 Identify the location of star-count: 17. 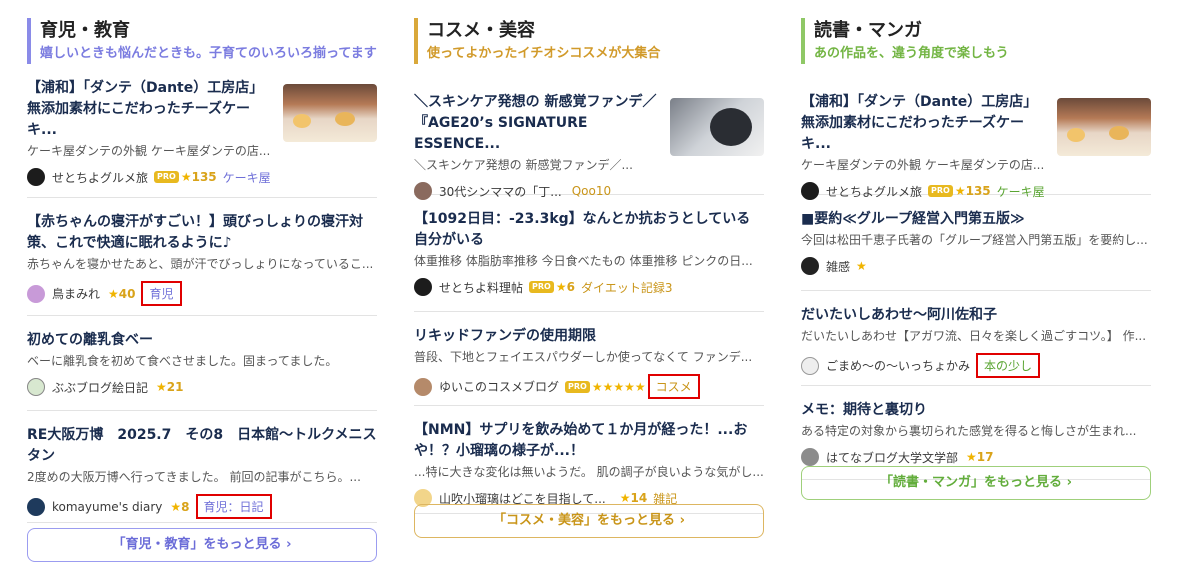
(985, 457).